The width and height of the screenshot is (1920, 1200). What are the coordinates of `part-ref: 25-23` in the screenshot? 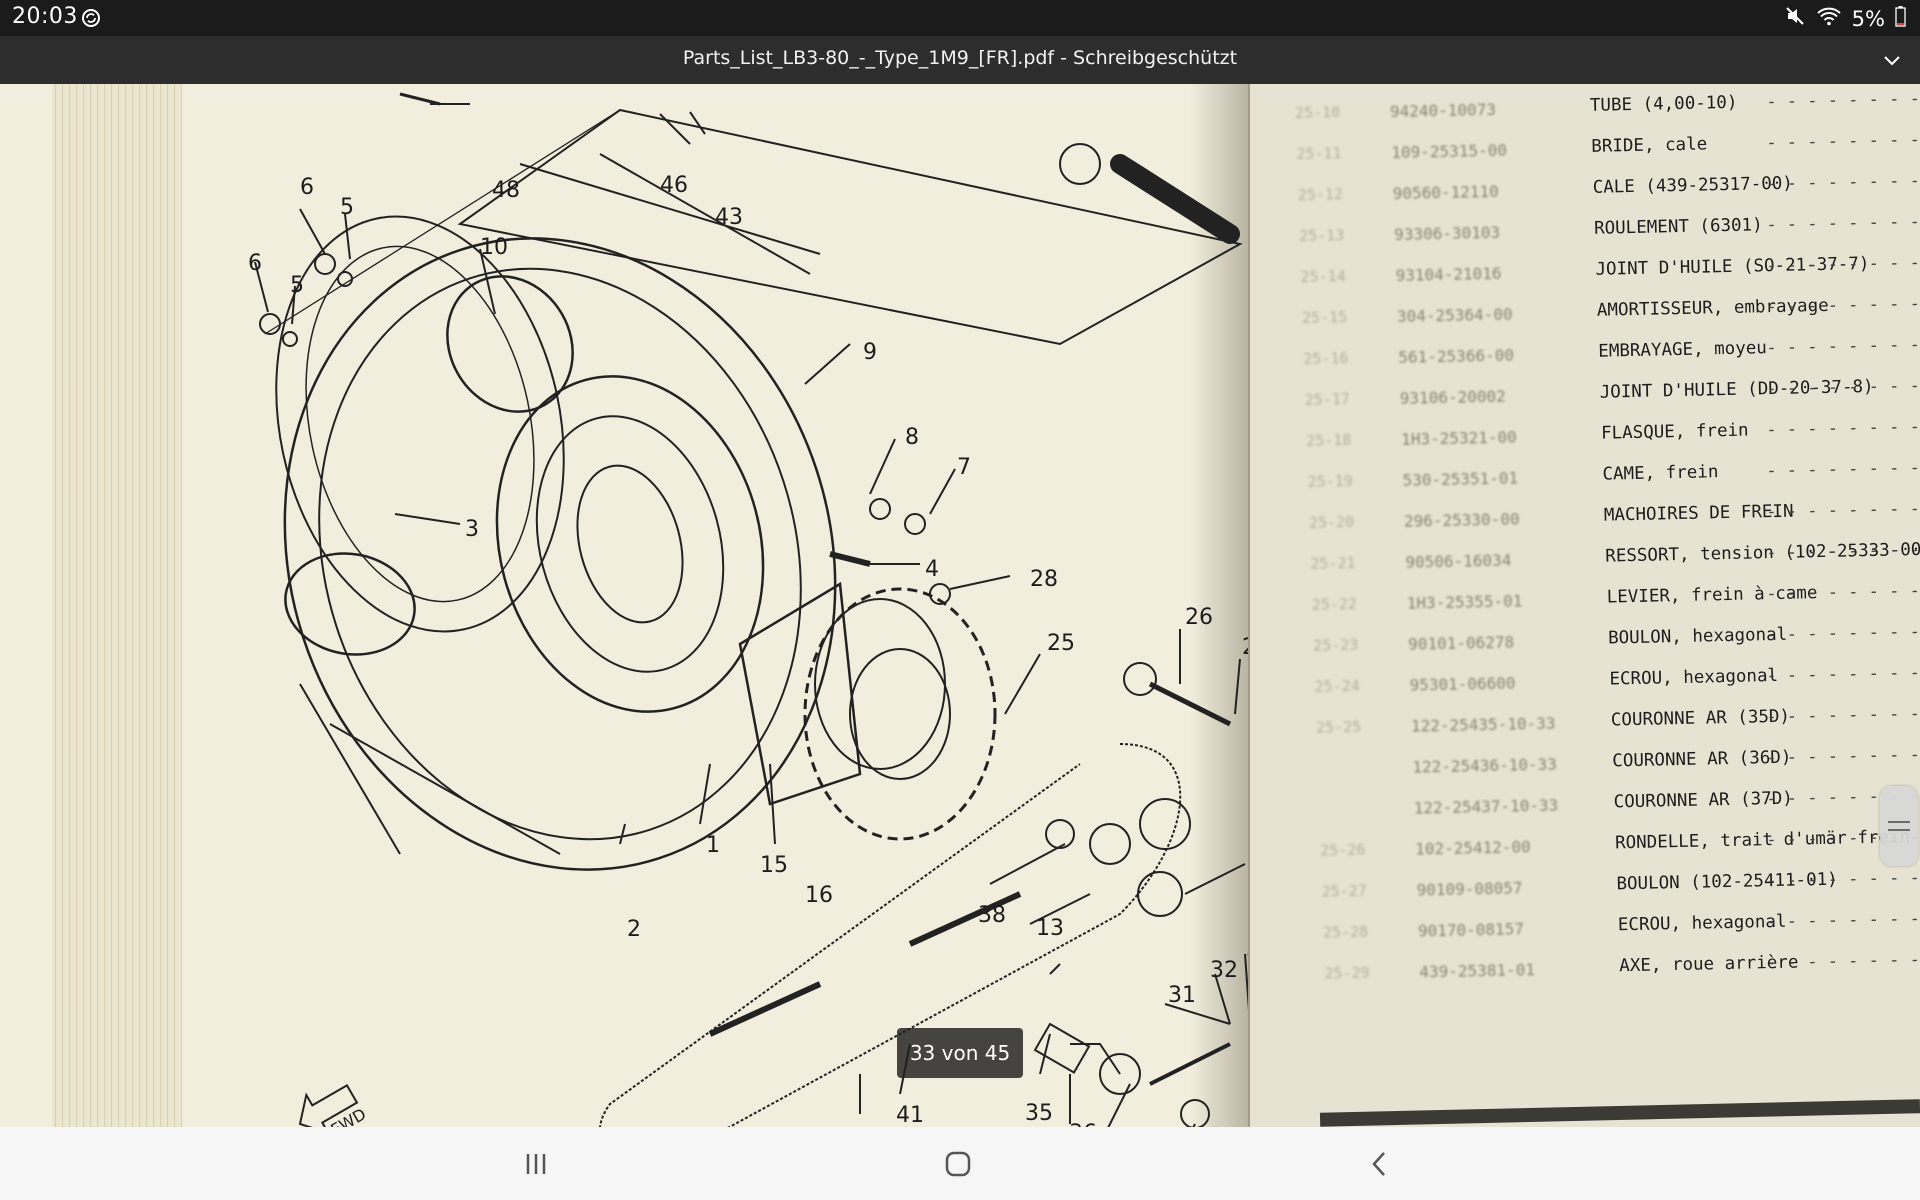 It's located at (1335, 645).